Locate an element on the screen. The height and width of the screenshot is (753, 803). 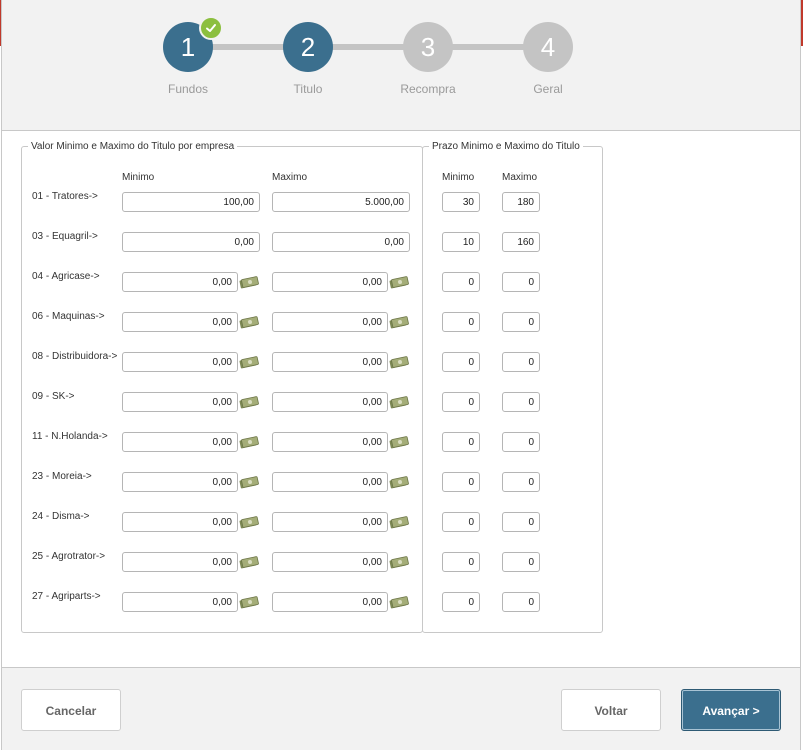
step-label: Titulo is located at coordinates (308, 89).